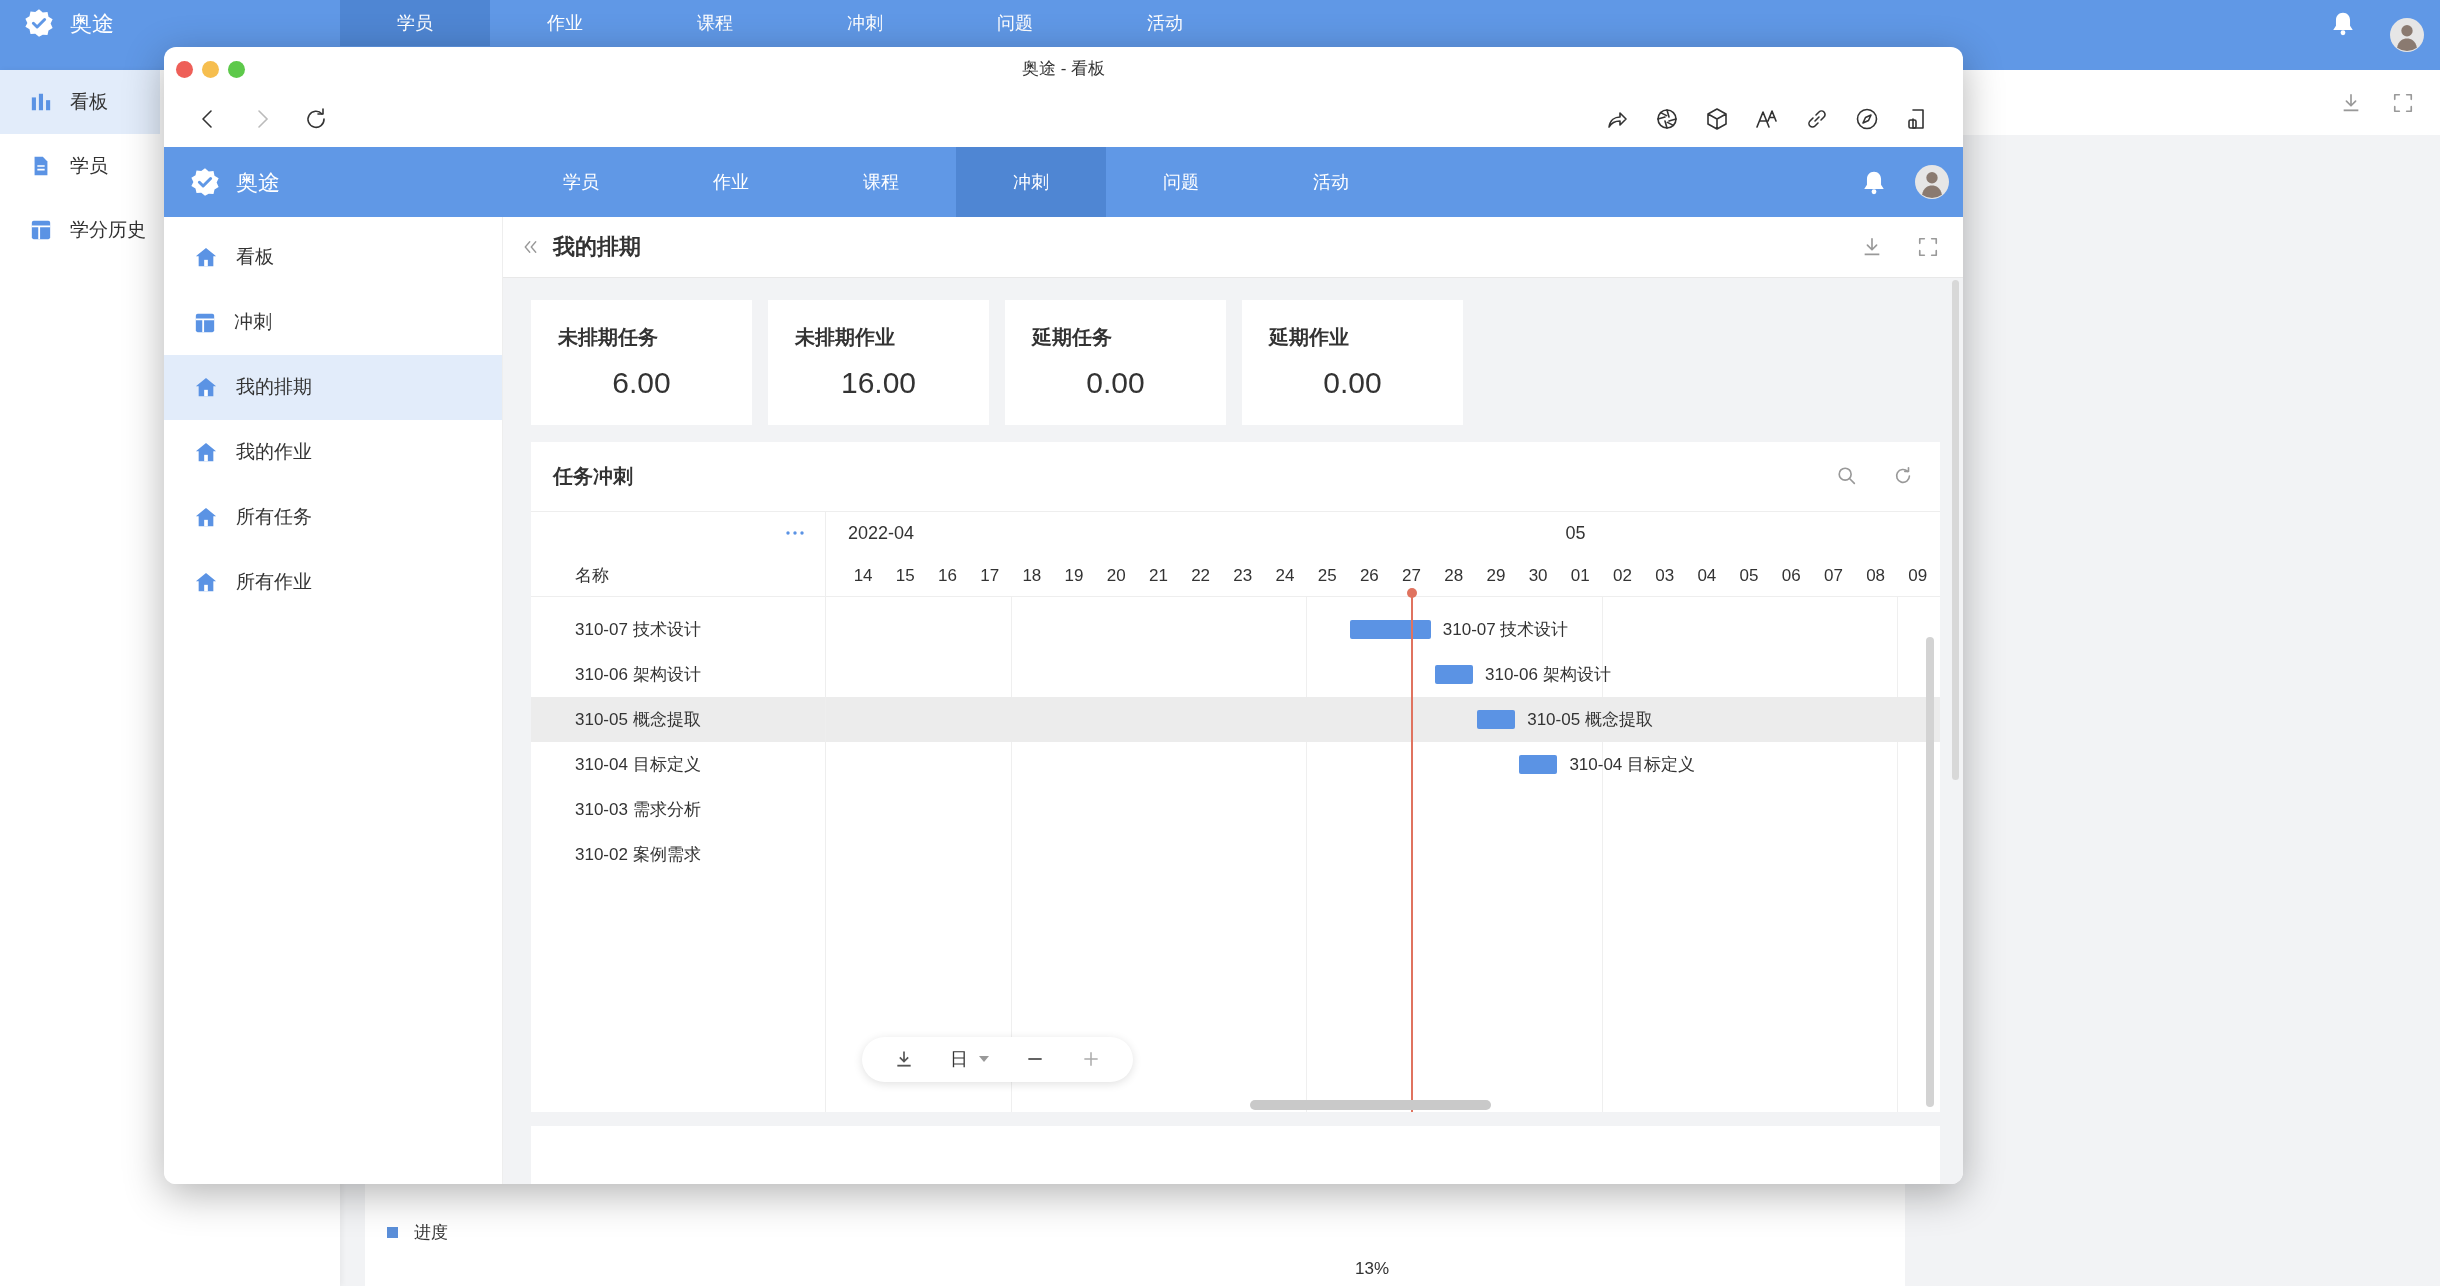  What do you see at coordinates (608, 337) in the screenshot?
I see `stat-label: 未排期任务` at bounding box center [608, 337].